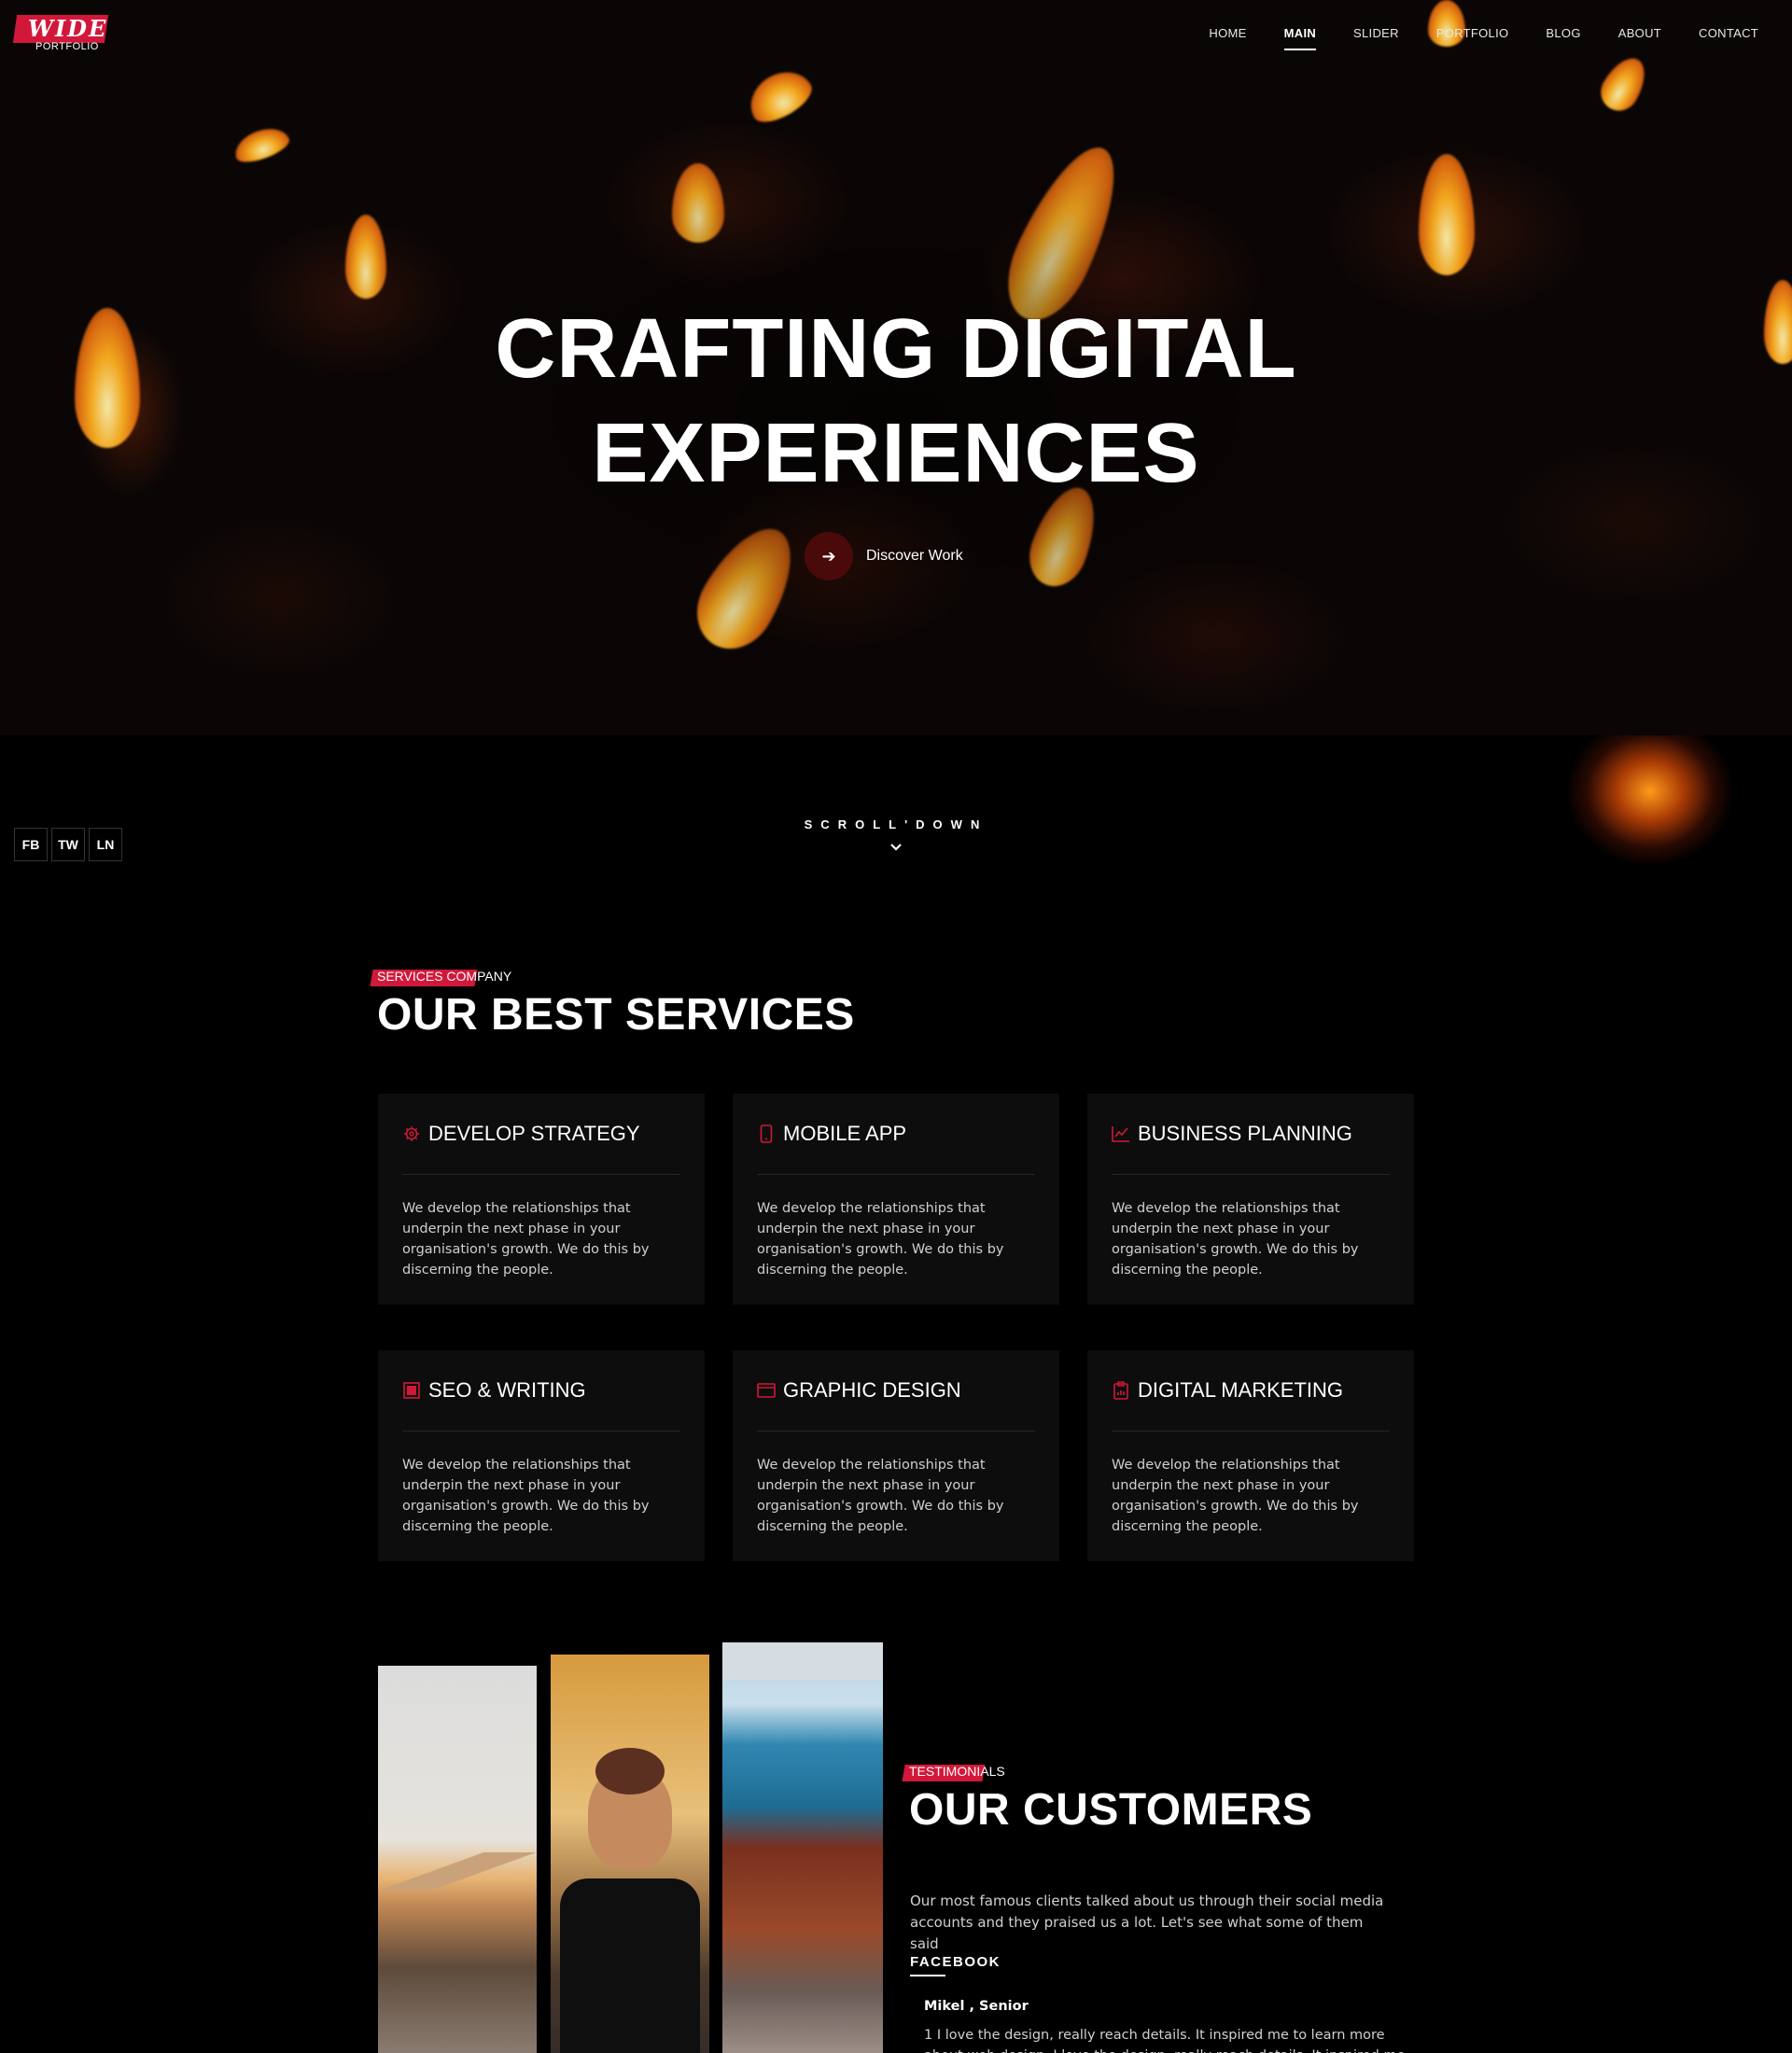 The width and height of the screenshot is (1792, 2053). What do you see at coordinates (1121, 1133) in the screenshot?
I see `chart-line-icon` at bounding box center [1121, 1133].